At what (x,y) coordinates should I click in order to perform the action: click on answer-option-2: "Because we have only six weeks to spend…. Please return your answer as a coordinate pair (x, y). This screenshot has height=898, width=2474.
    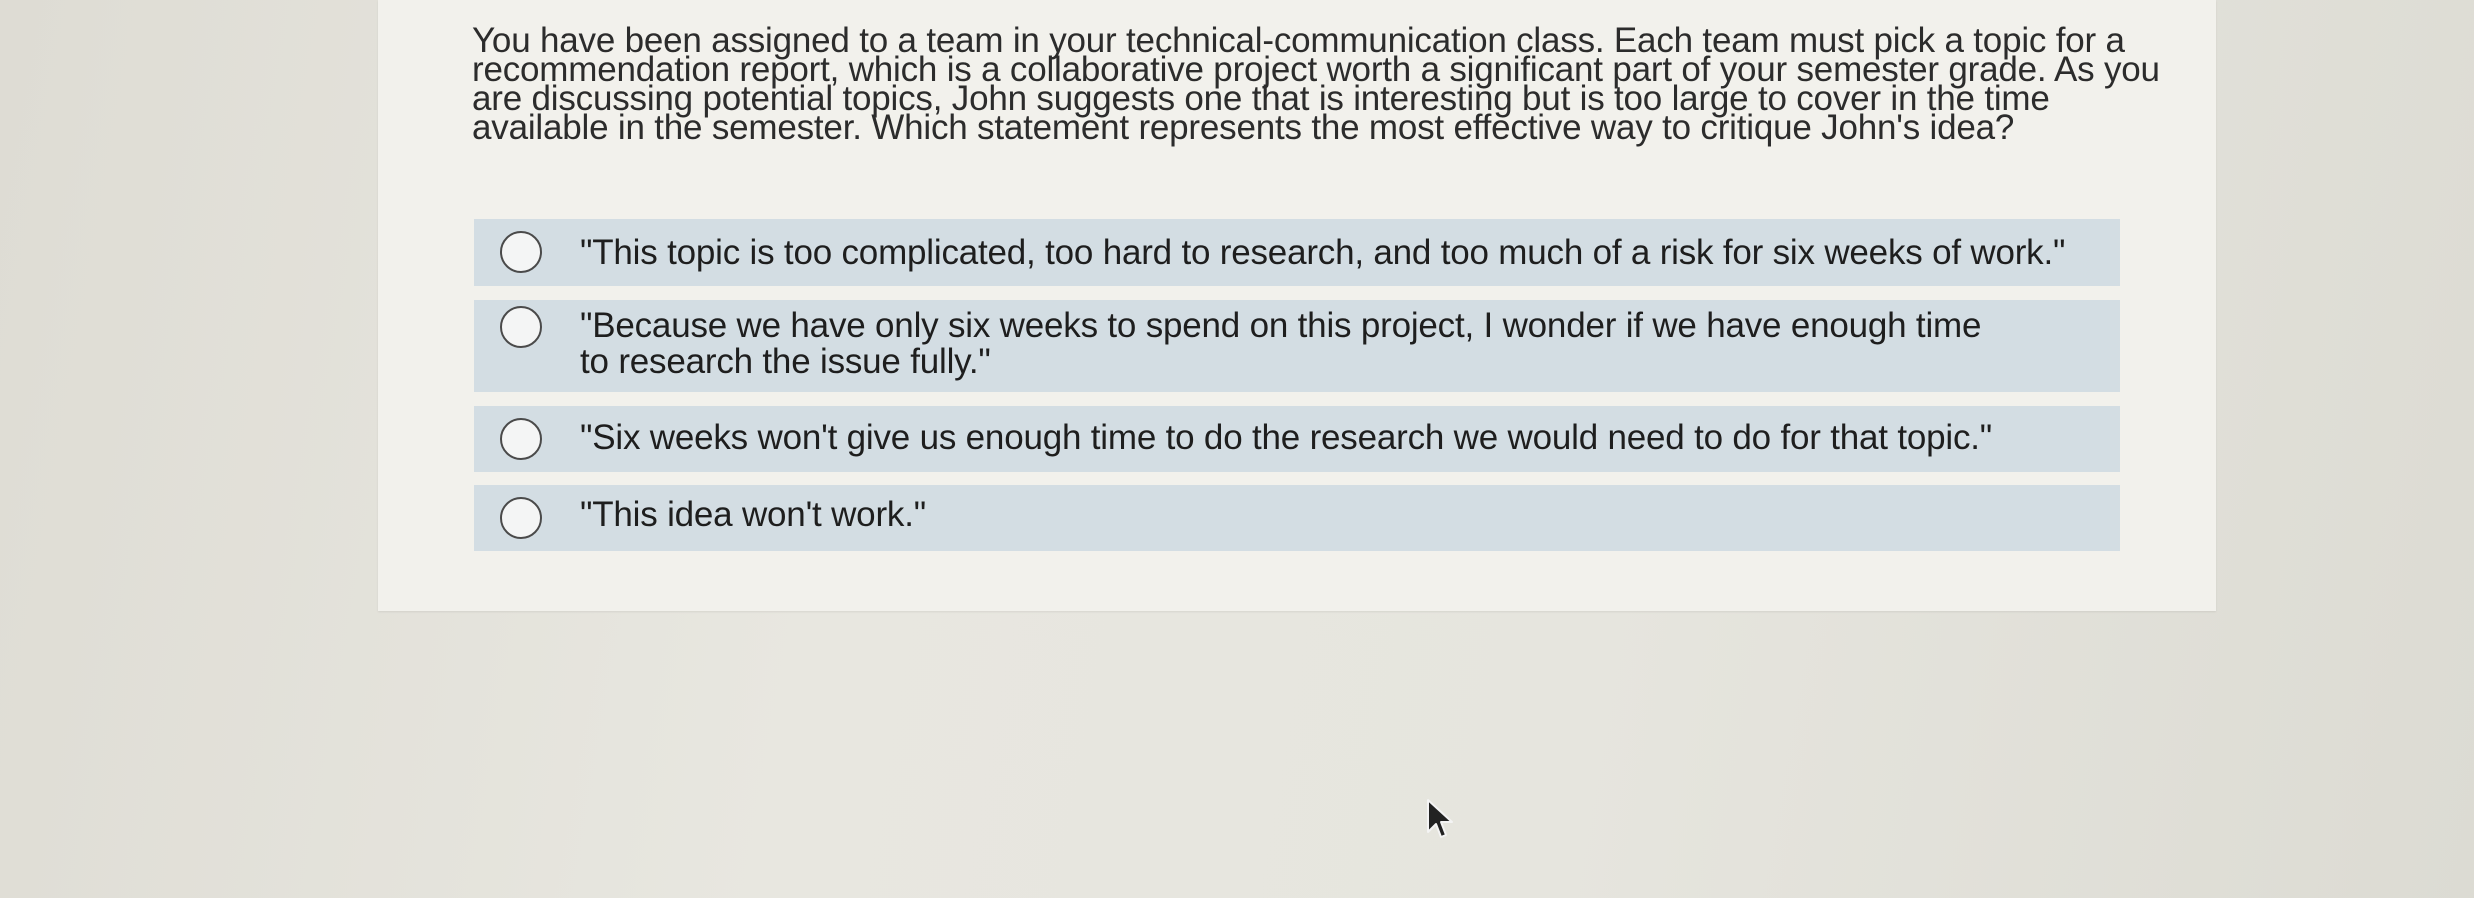
    Looking at the image, I should click on (1297, 346).